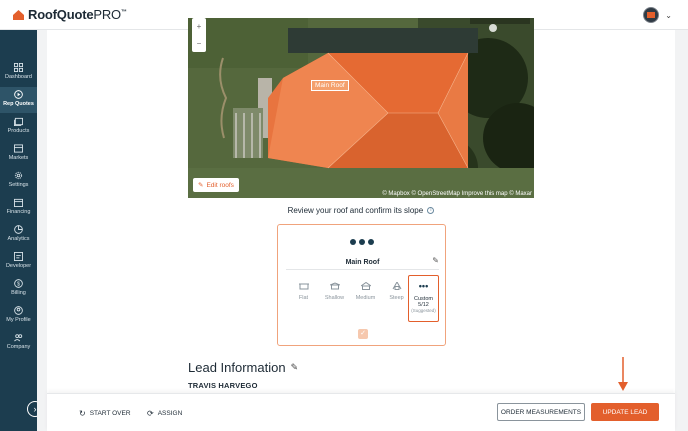  I want to click on sidebar-item-settings: Settings, so click(18, 181).